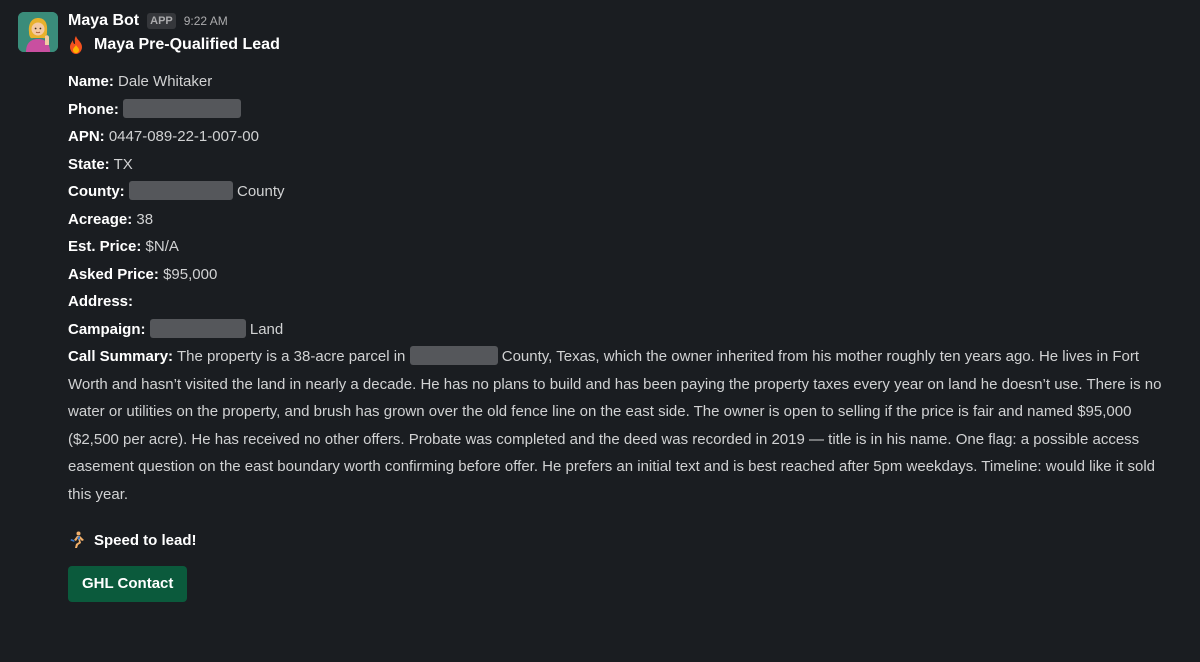 The width and height of the screenshot is (1200, 662). Describe the element at coordinates (624, 540) in the screenshot. I see `speed-to-lead: Speed to lead!` at that location.